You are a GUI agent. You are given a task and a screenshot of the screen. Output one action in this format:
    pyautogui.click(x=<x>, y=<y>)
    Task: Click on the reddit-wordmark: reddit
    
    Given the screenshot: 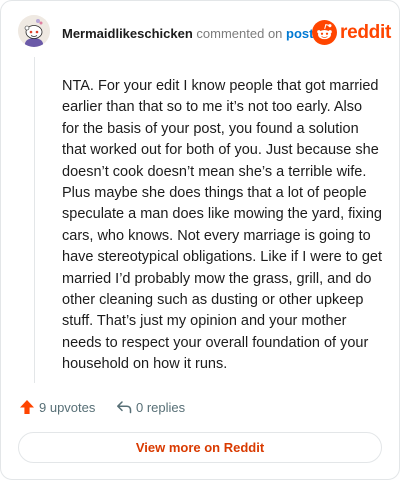 What is the action you would take?
    pyautogui.click(x=365, y=32)
    